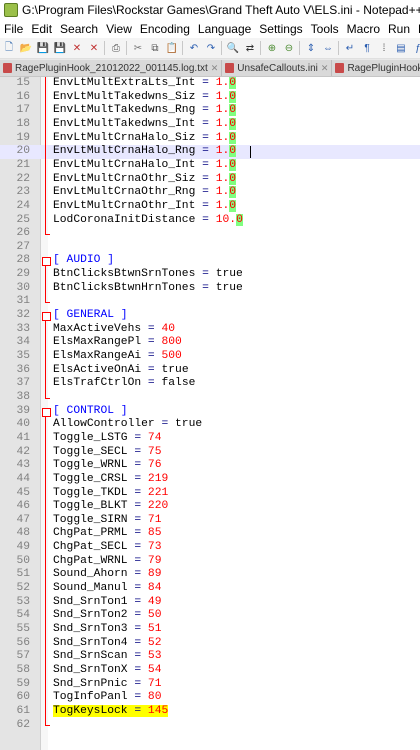 This screenshot has width=420, height=750. I want to click on line-number: 19, so click(23, 137).